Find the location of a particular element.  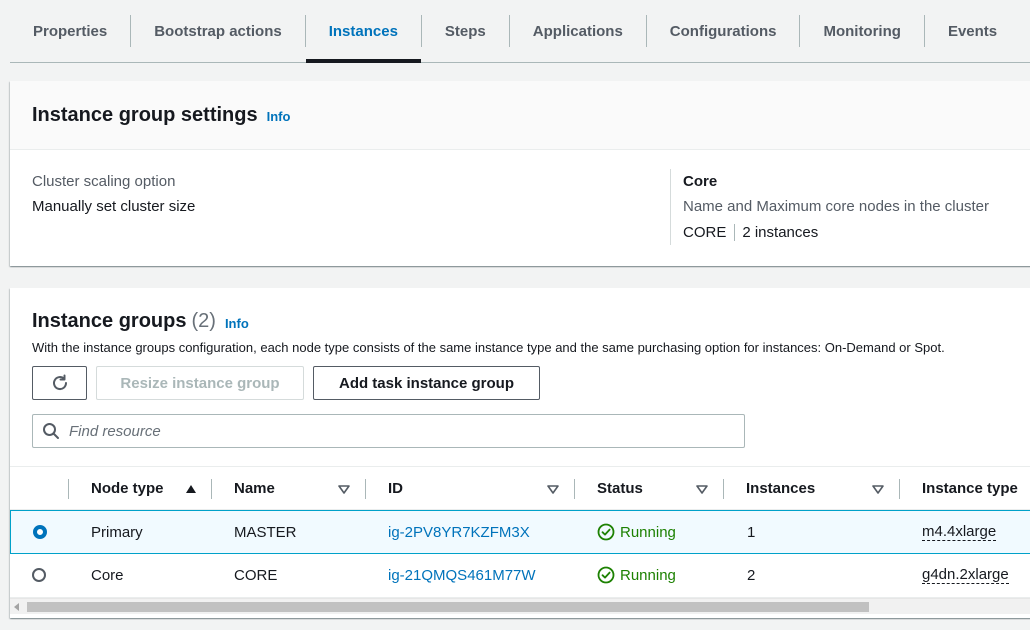

search-icon is located at coordinates (51, 431).